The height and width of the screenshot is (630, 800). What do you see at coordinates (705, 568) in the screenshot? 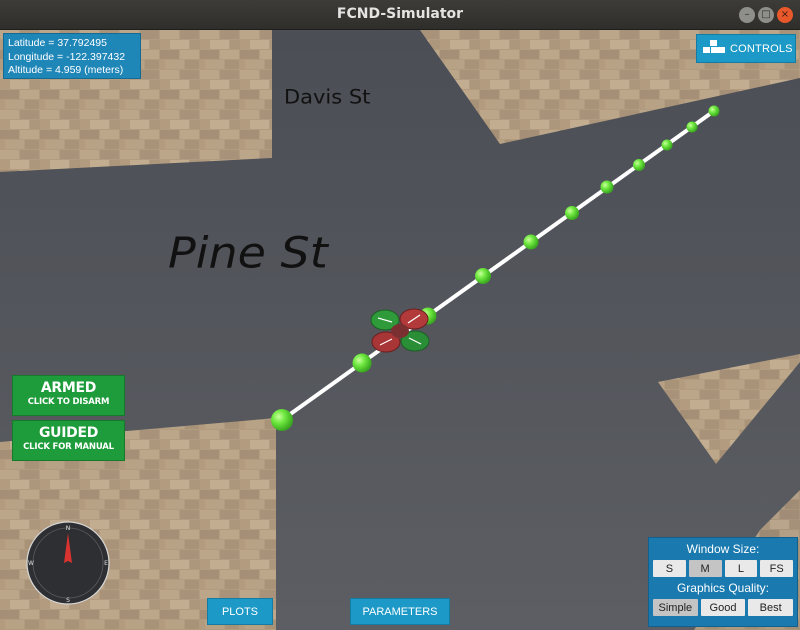
I see `window-size-m-button: M` at bounding box center [705, 568].